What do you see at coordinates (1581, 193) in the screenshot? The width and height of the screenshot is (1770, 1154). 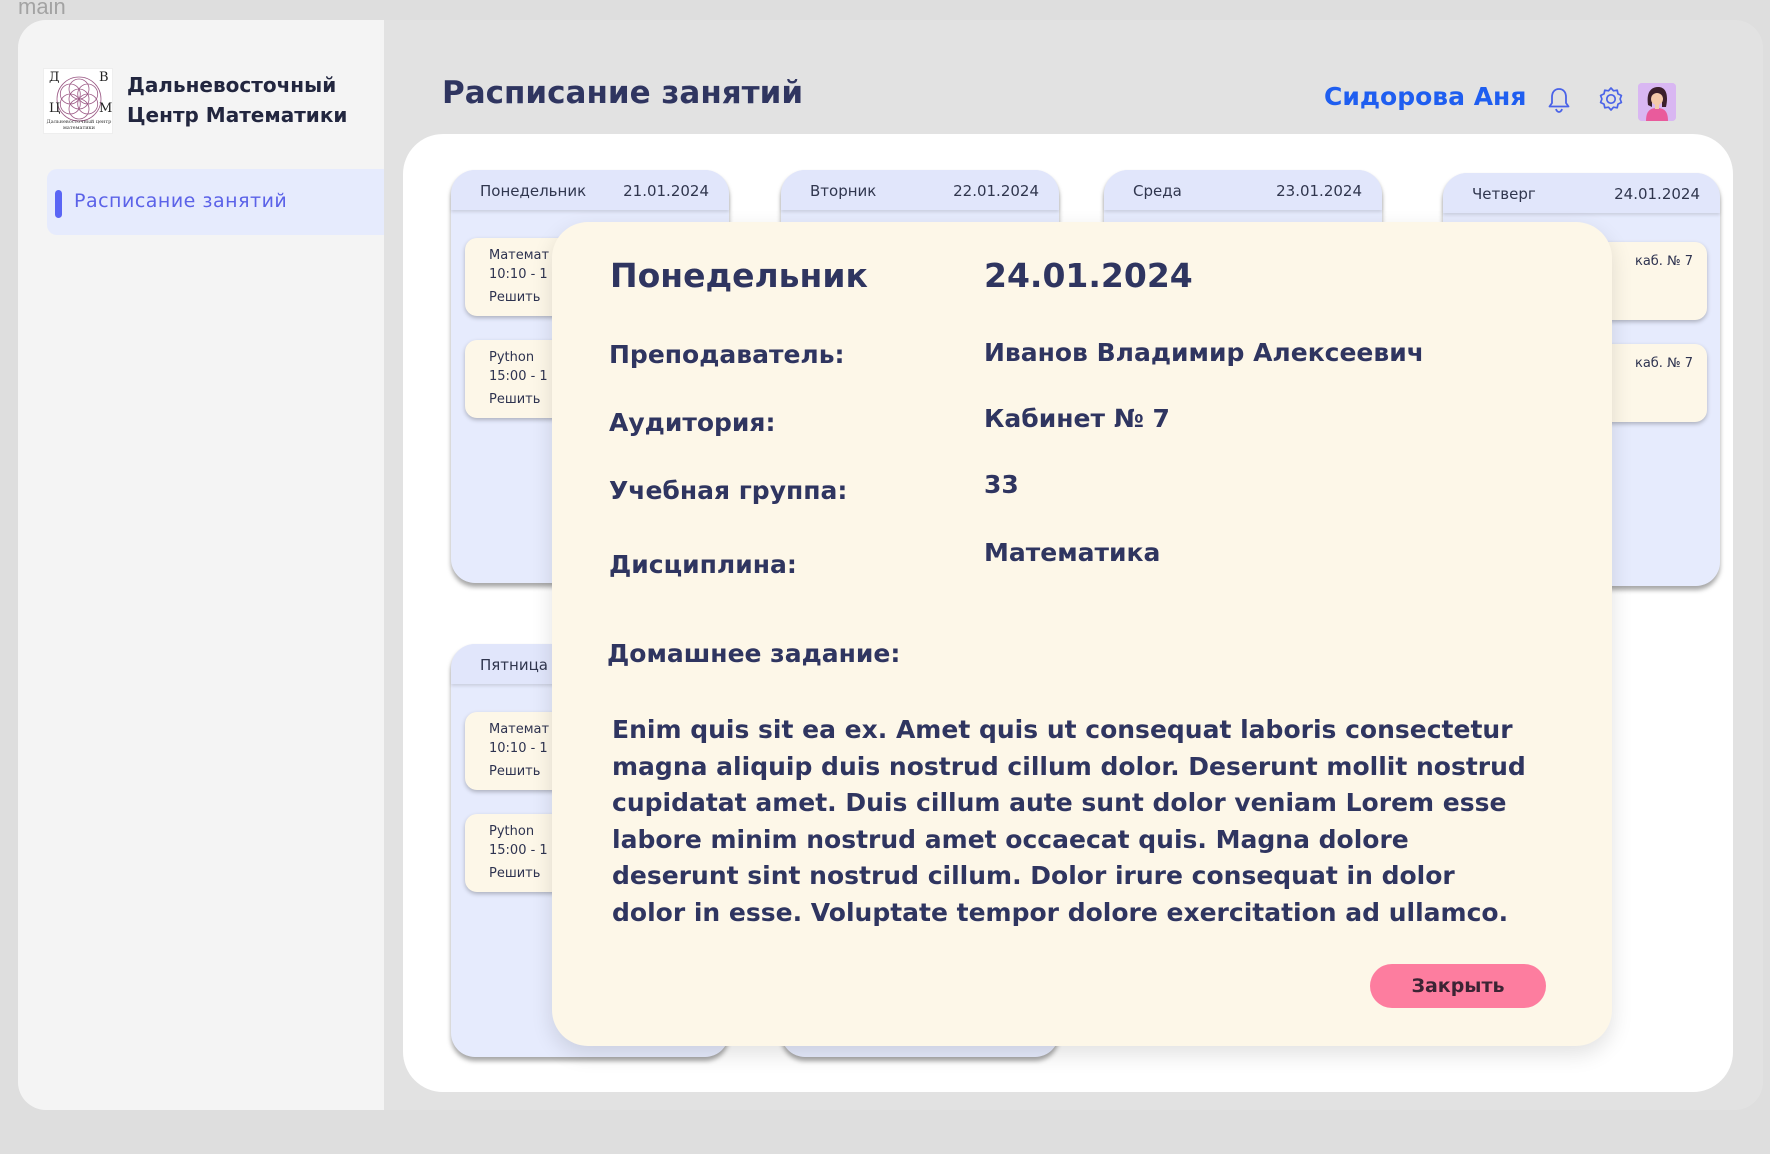 I see `day-header: Четверг 24.01.2024` at bounding box center [1581, 193].